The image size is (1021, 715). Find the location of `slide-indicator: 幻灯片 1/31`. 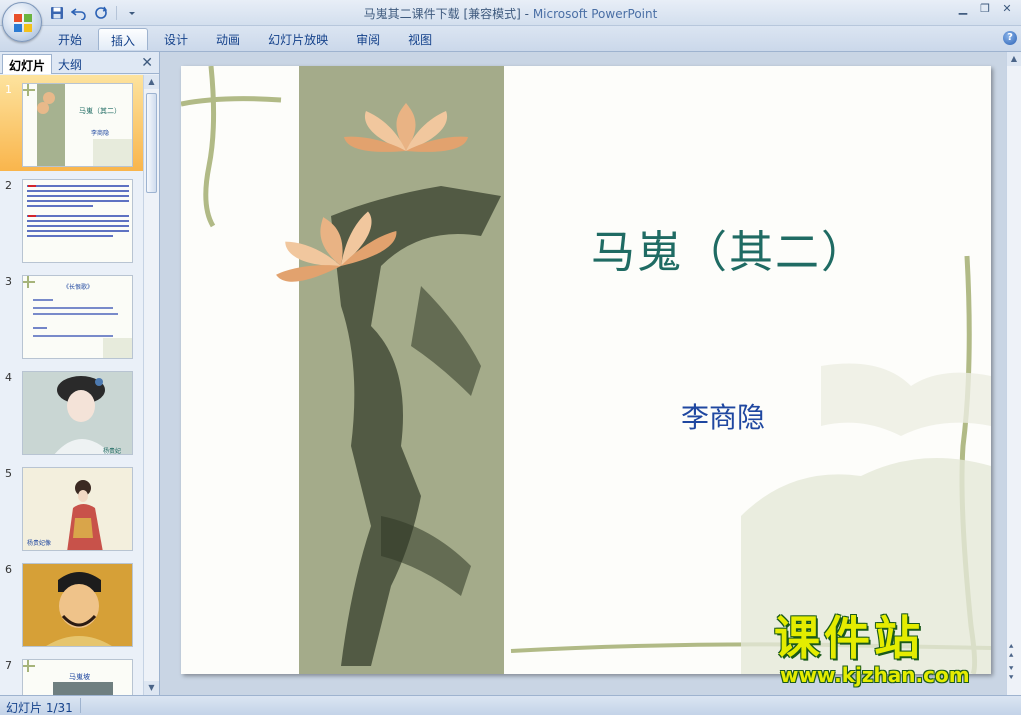

slide-indicator: 幻灯片 1/31 is located at coordinates (39, 708).